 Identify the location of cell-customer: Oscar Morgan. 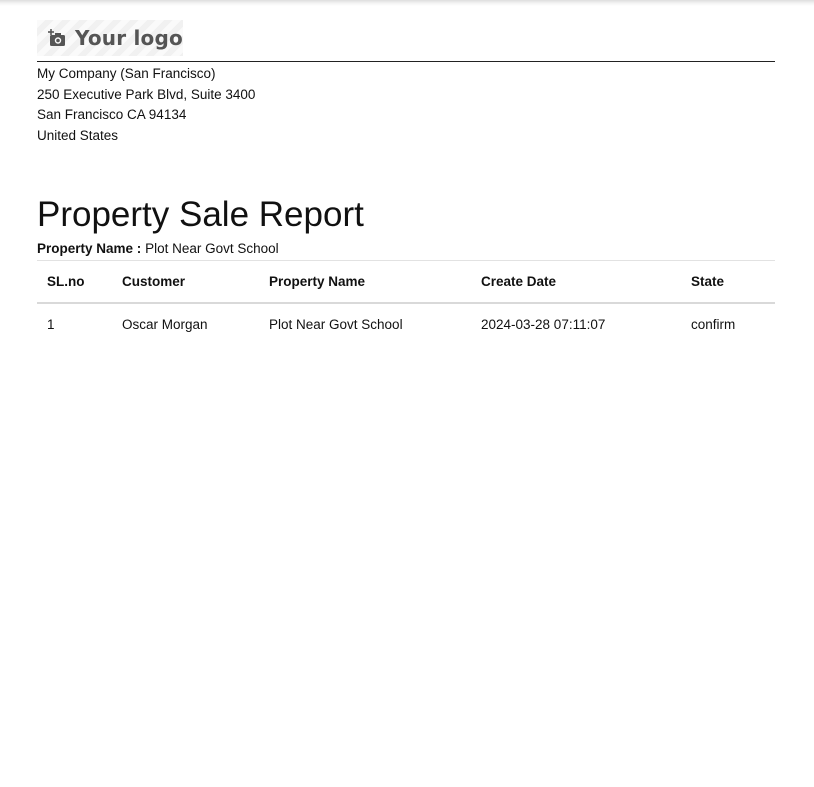
(165, 324).